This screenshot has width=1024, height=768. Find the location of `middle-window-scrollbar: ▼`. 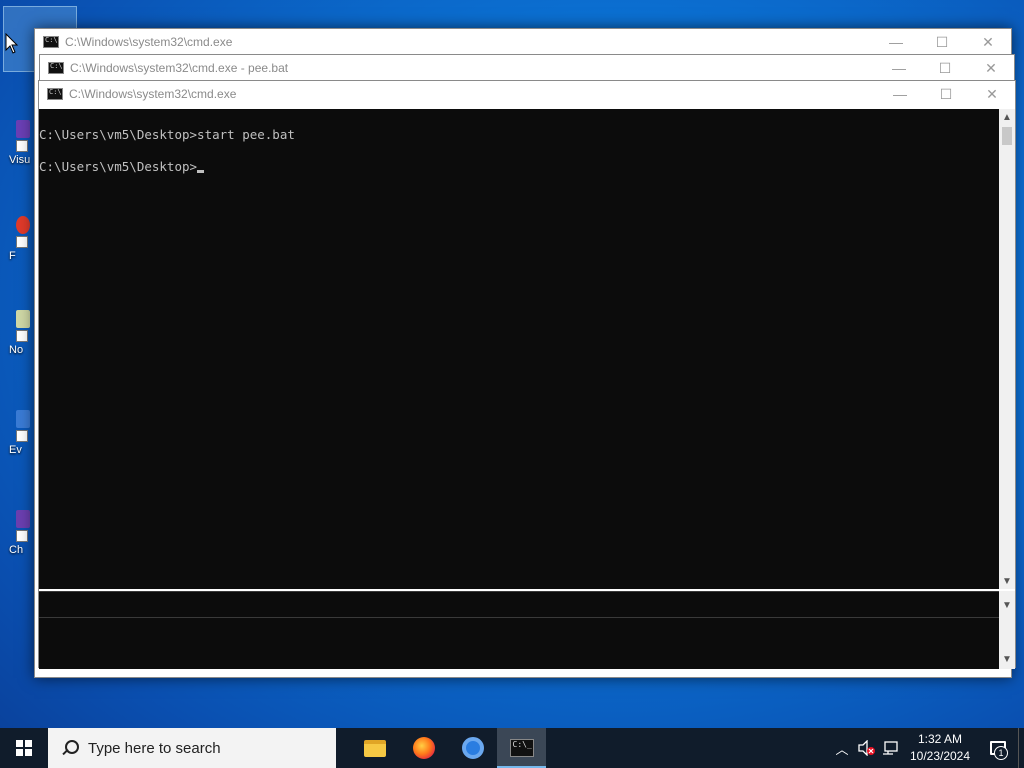

middle-window-scrollbar: ▼ is located at coordinates (1007, 604).